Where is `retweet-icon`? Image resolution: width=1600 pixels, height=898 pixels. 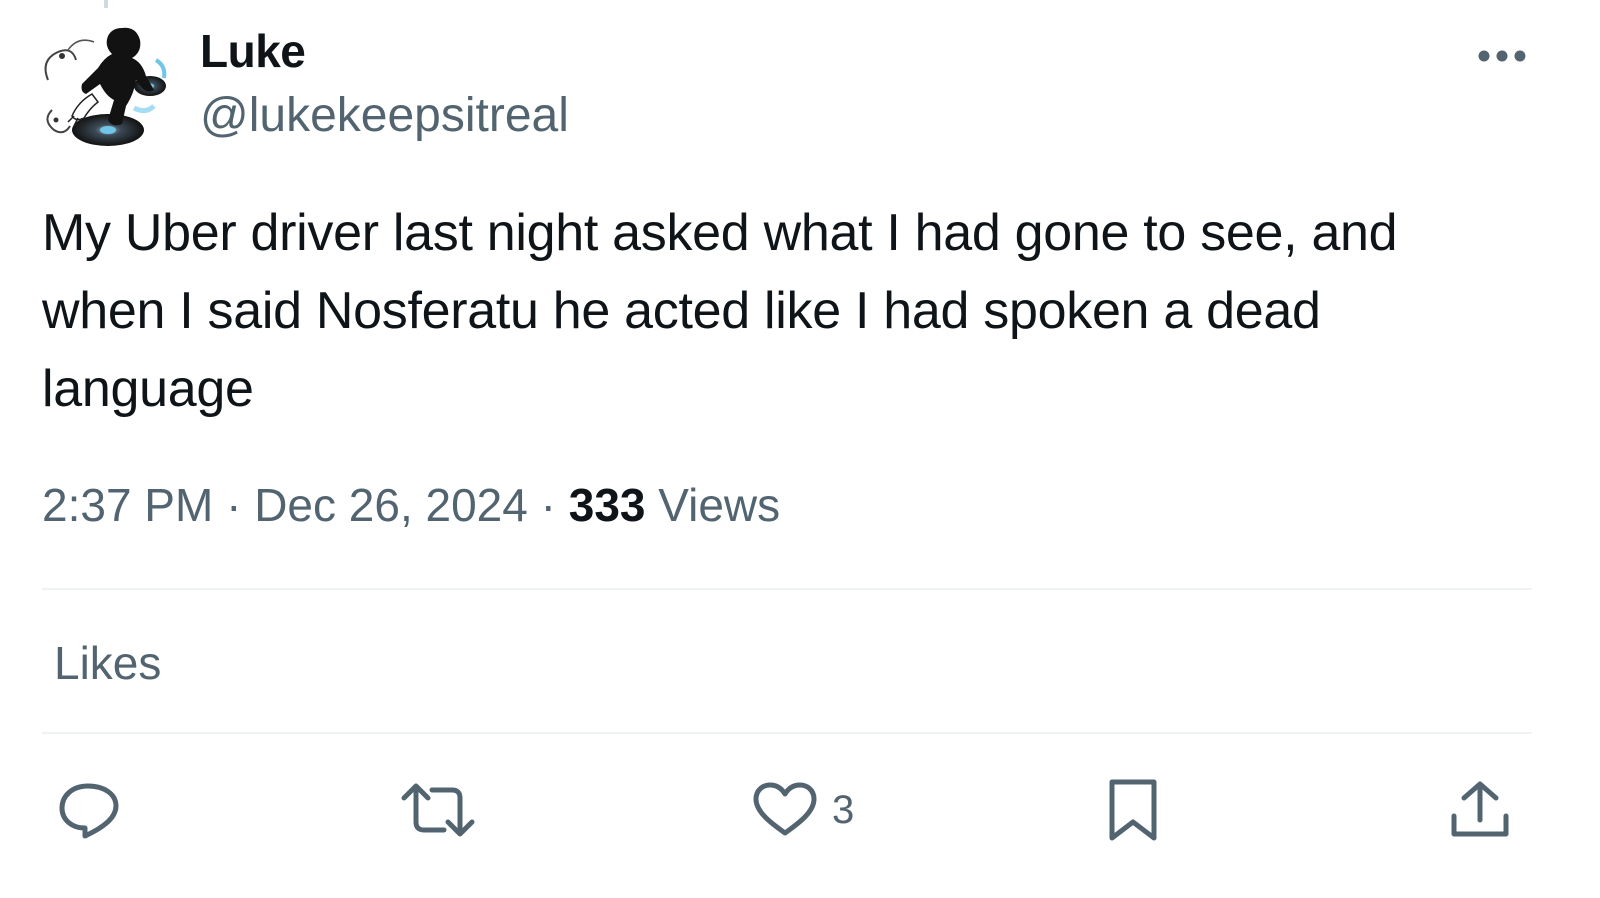
retweet-icon is located at coordinates (438, 810).